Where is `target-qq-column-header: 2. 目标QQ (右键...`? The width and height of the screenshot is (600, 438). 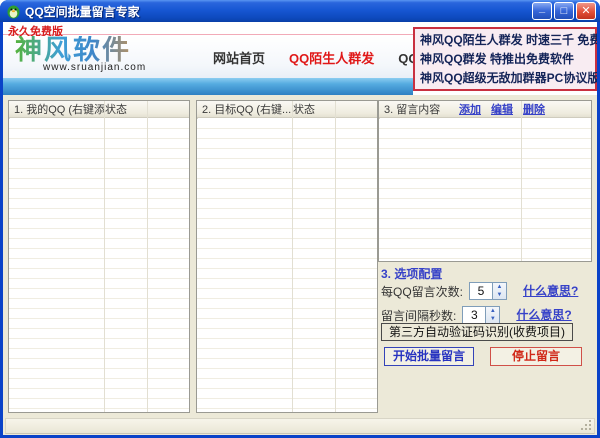 target-qq-column-header: 2. 目标QQ (右键... is located at coordinates (247, 110).